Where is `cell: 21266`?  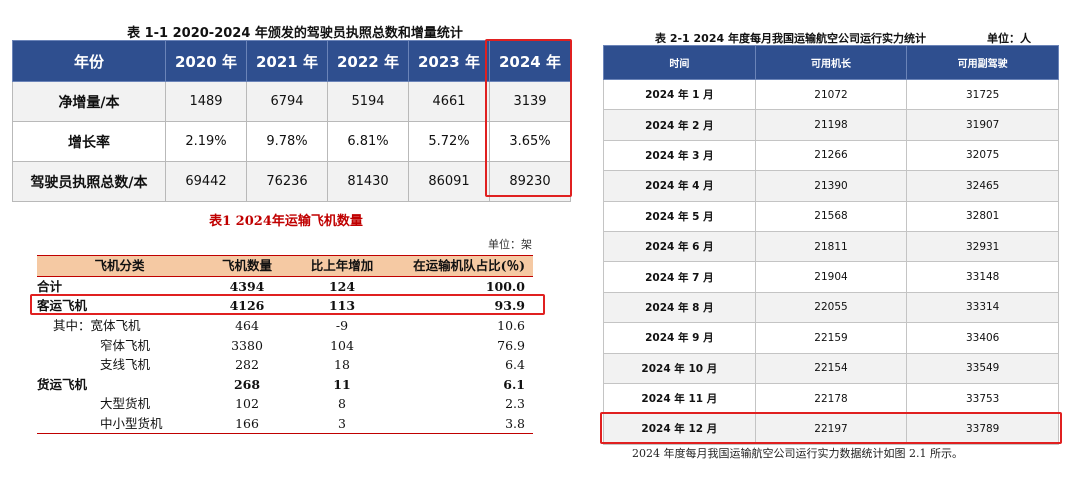
cell: 21266 is located at coordinates (831, 155).